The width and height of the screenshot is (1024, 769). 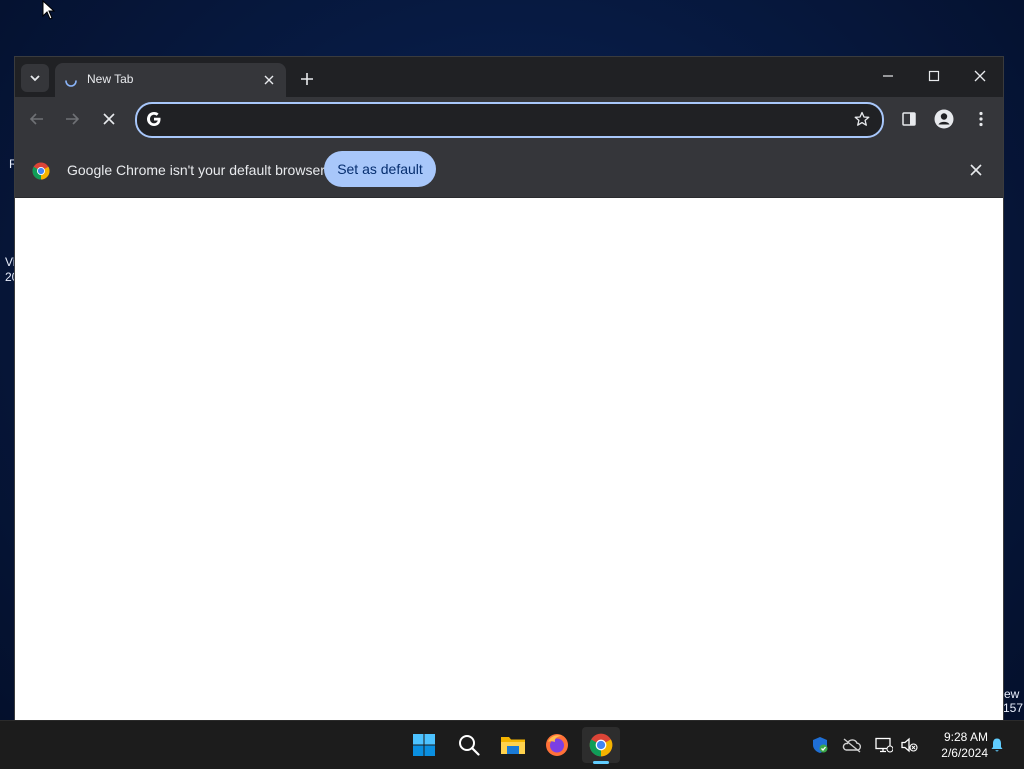 I want to click on infobar-close-button, so click(x=976, y=170).